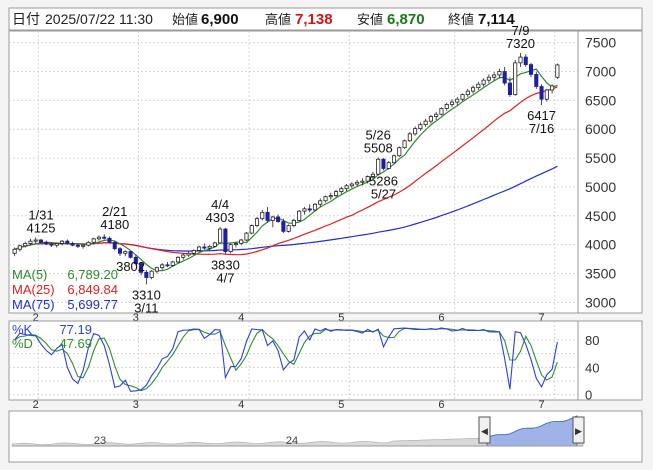 The image size is (653, 470). I want to click on annotation-label: 4303, so click(220, 217).